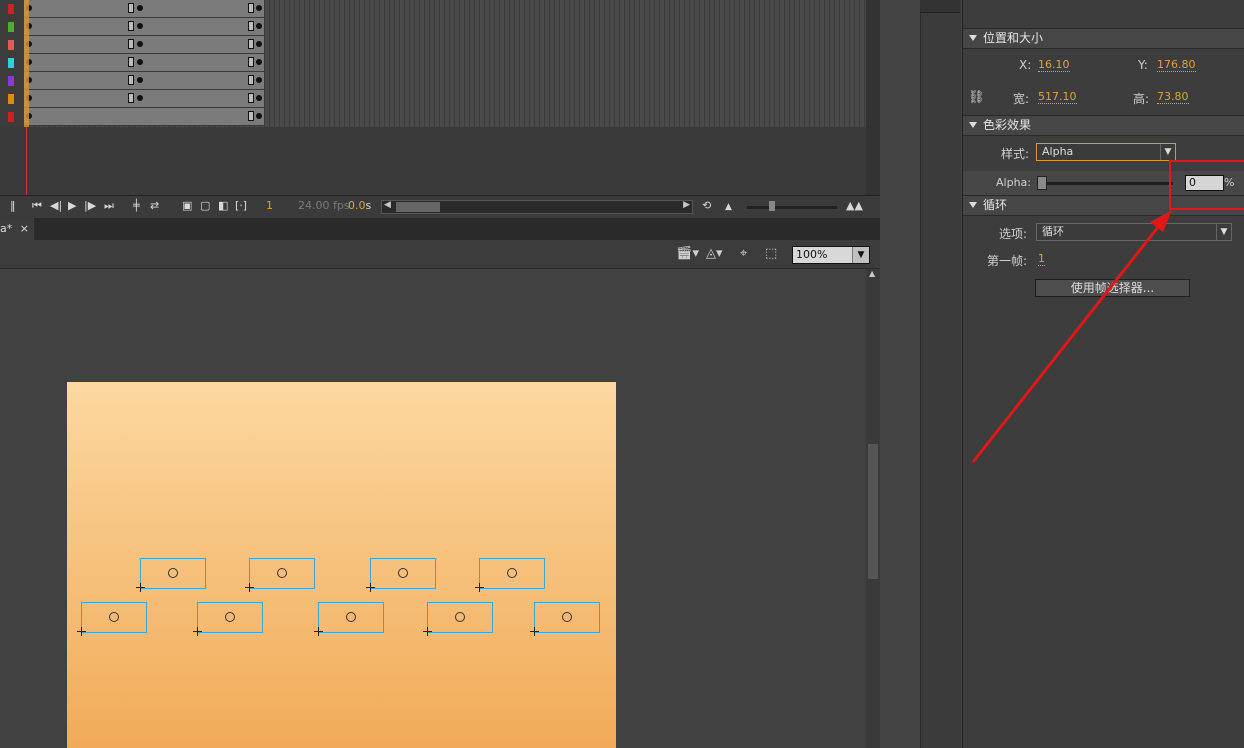 Image resolution: width=1244 pixels, height=748 pixels. Describe the element at coordinates (1161, 221) in the screenshot. I see `annotation-arrow-head` at that location.